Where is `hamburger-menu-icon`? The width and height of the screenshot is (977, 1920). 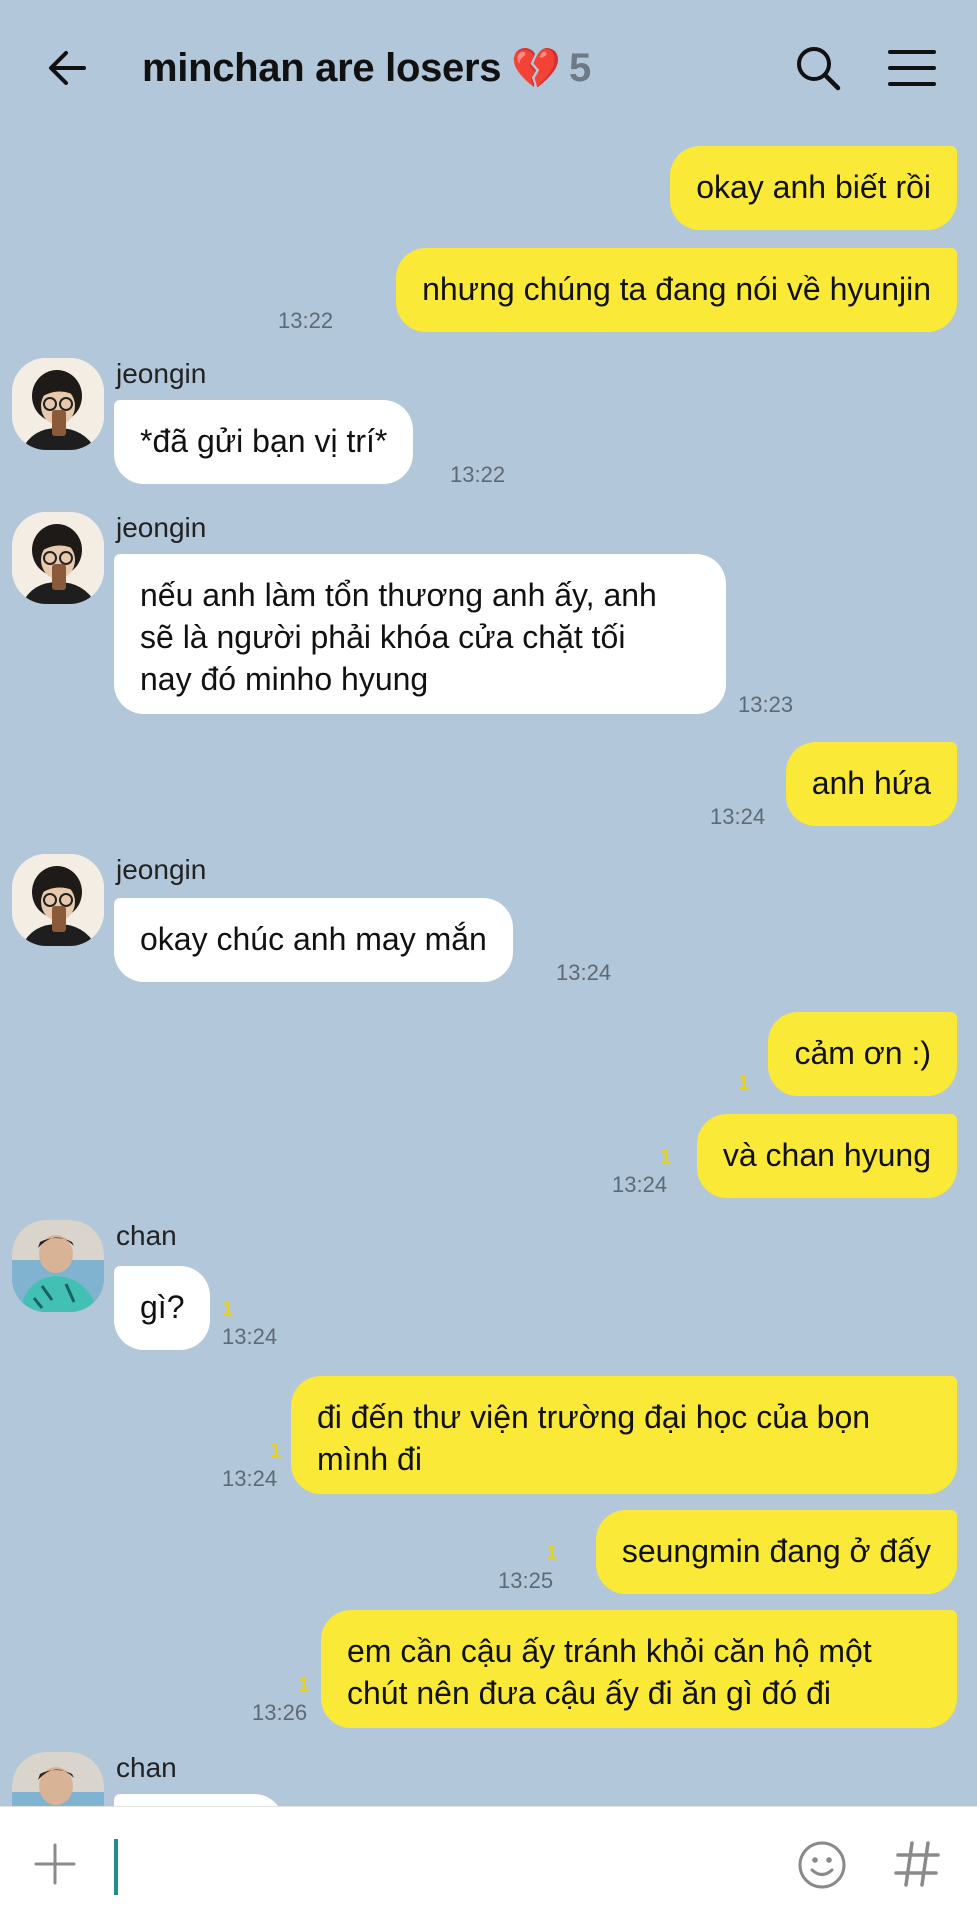 hamburger-menu-icon is located at coordinates (912, 68).